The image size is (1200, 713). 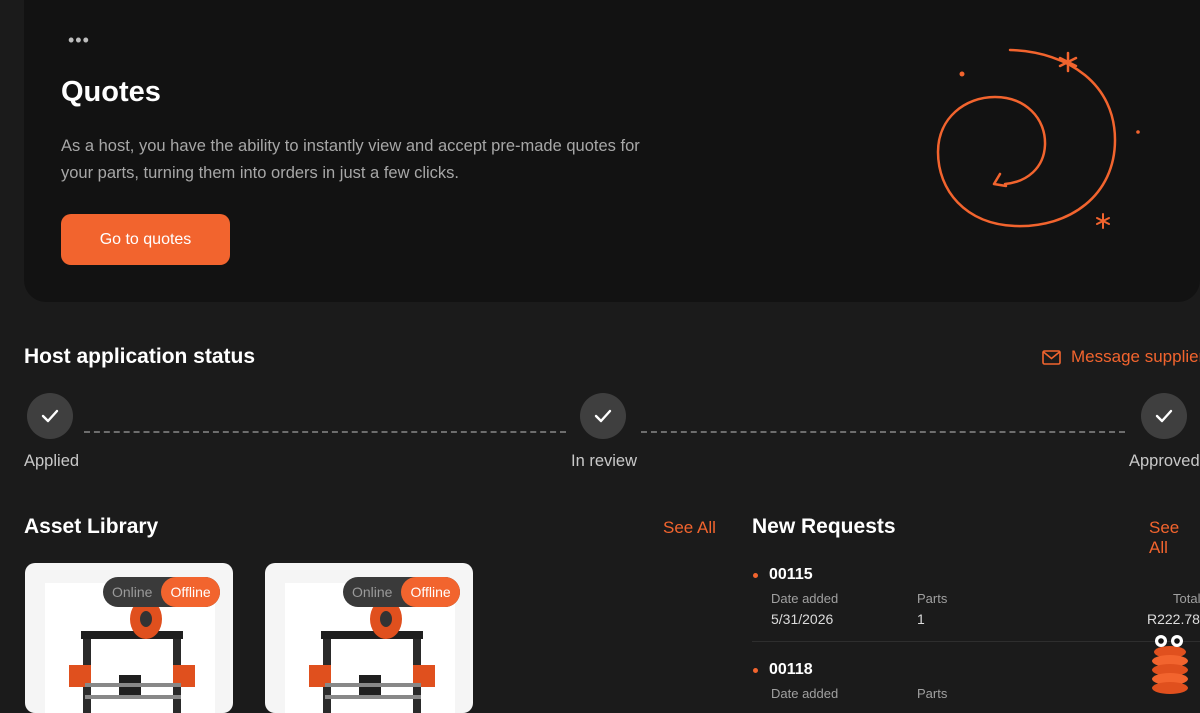 I want to click on quotes-title: Quotes, so click(x=111, y=92).